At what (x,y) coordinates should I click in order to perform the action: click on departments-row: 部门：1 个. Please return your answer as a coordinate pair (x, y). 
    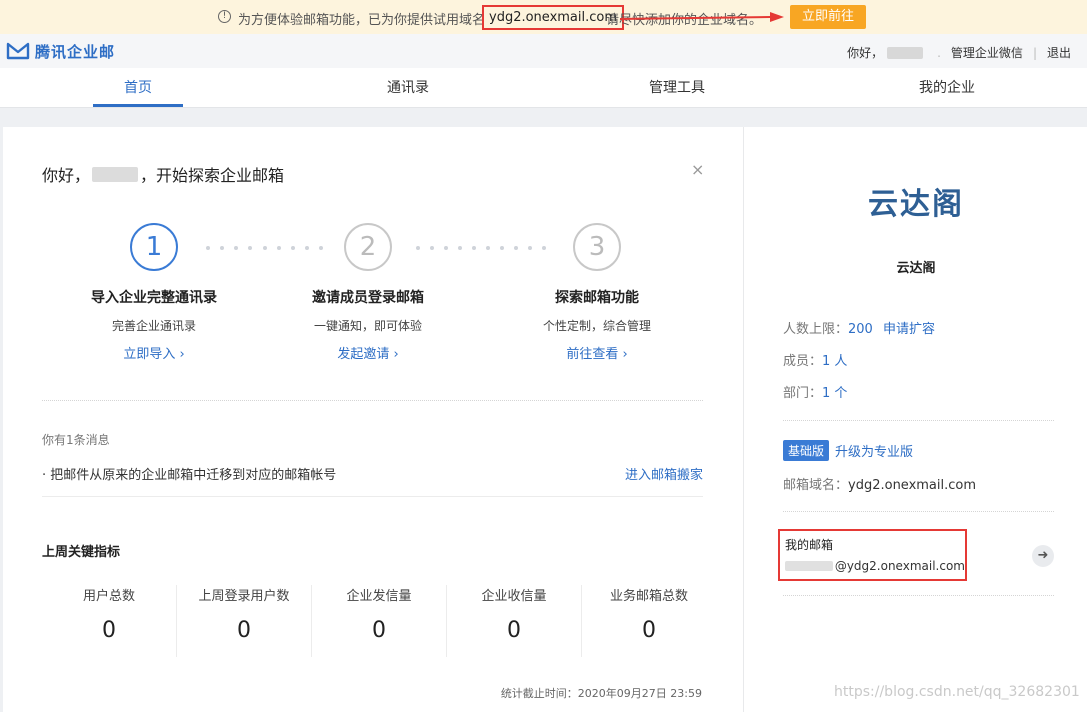
    Looking at the image, I should click on (815, 391).